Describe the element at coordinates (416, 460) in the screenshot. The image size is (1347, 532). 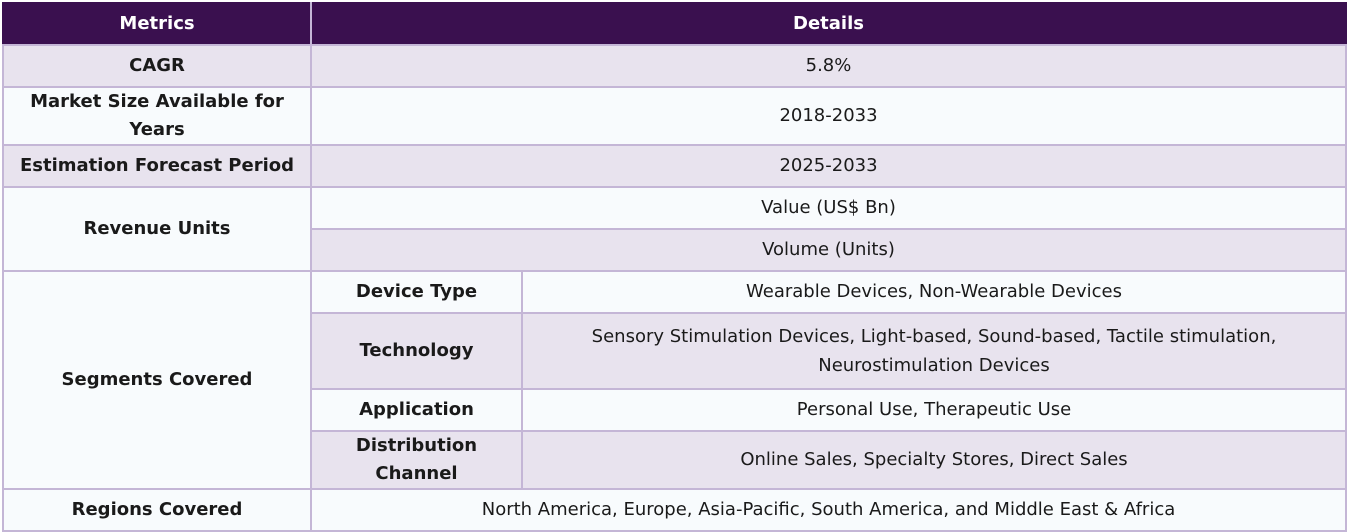
I see `segment-name: Distribution Channel` at that location.